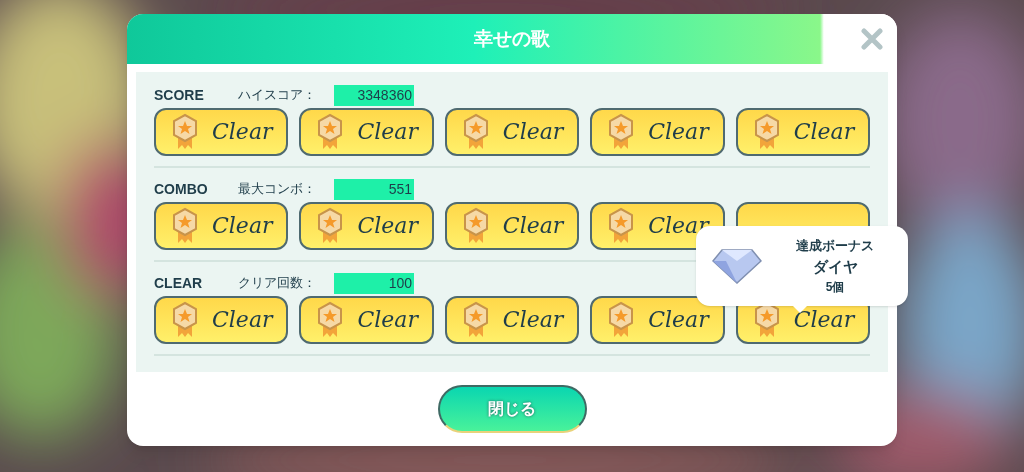 This screenshot has height=472, width=1024. Describe the element at coordinates (835, 246) in the screenshot. I see `tooltip-heading: 達成ボーナス` at that location.